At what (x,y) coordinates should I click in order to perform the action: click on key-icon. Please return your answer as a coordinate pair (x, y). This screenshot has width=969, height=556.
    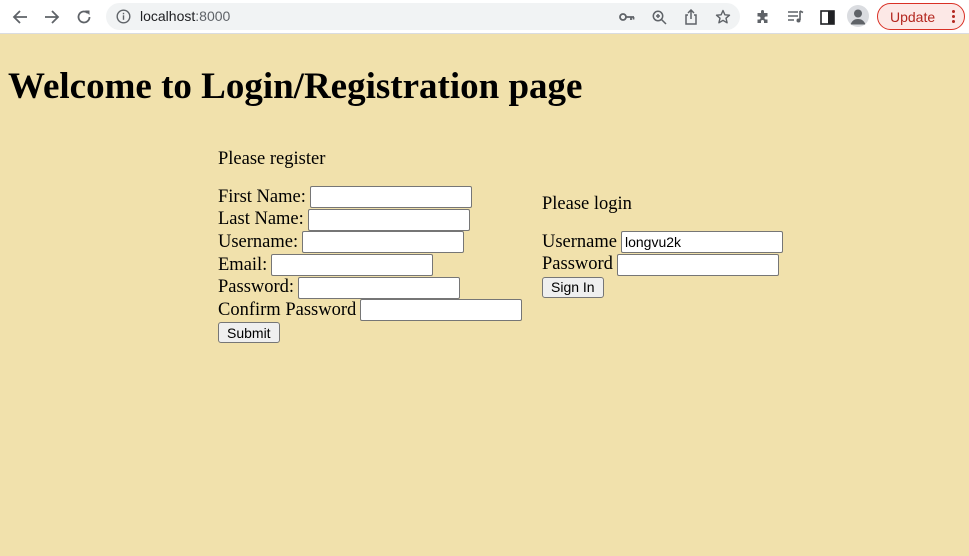
    Looking at the image, I should click on (627, 17).